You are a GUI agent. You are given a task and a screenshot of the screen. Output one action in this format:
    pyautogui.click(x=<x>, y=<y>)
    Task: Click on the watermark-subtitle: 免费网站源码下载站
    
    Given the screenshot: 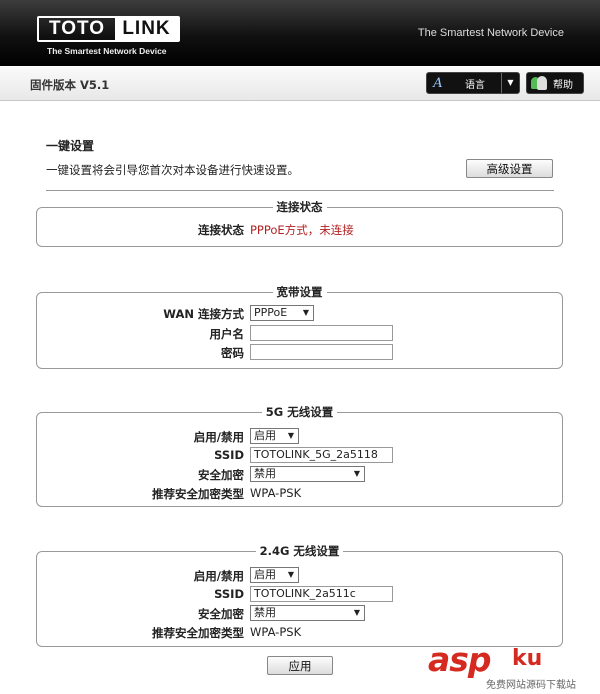 What is the action you would take?
    pyautogui.click(x=531, y=685)
    